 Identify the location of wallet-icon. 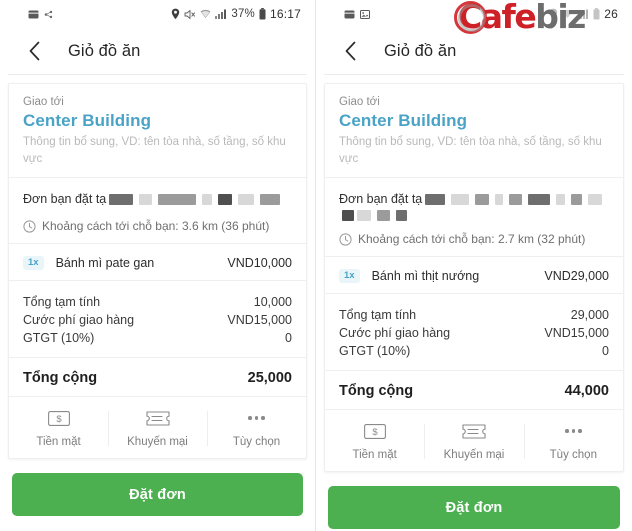
(349, 14).